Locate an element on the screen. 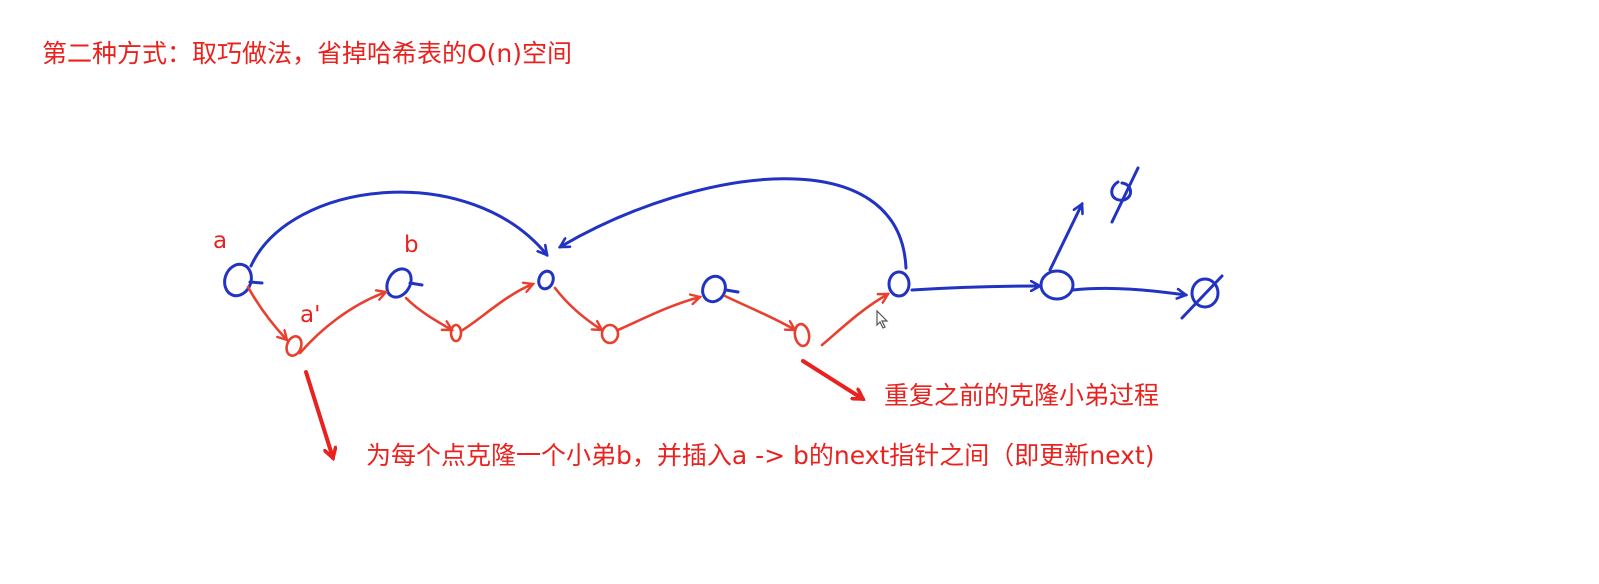 The image size is (1599, 584). next-4-to-clone is located at coordinates (759, 313).